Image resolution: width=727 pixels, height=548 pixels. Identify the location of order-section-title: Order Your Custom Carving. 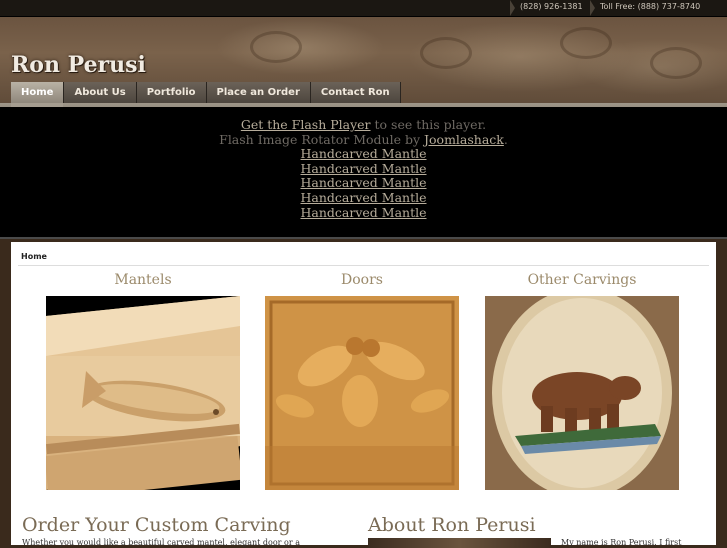
(156, 525).